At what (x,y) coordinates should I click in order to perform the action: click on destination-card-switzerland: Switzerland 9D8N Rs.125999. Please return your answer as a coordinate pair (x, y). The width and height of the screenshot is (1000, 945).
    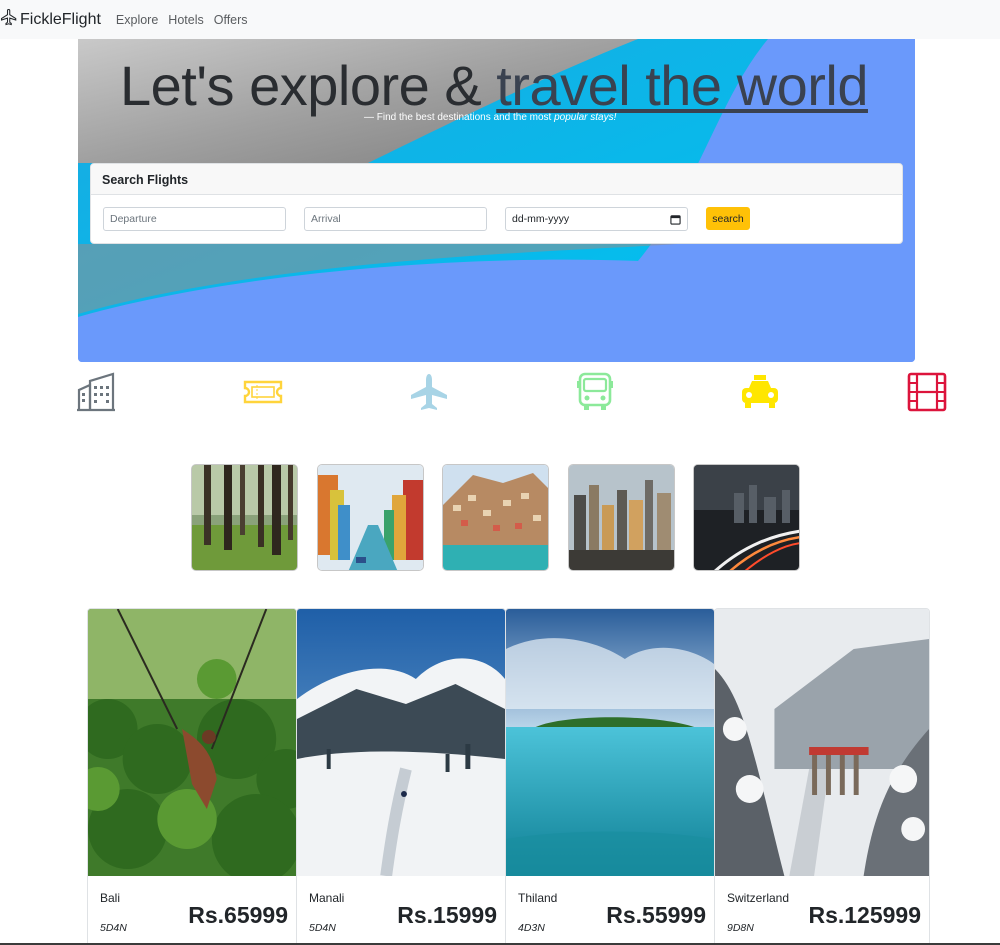
    Looking at the image, I should click on (822, 776).